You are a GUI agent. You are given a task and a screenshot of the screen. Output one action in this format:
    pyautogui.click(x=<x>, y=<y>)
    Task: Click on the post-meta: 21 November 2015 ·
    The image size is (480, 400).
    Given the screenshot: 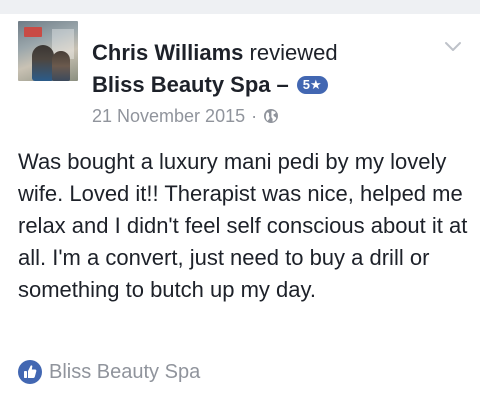 What is the action you would take?
    pyautogui.click(x=185, y=116)
    